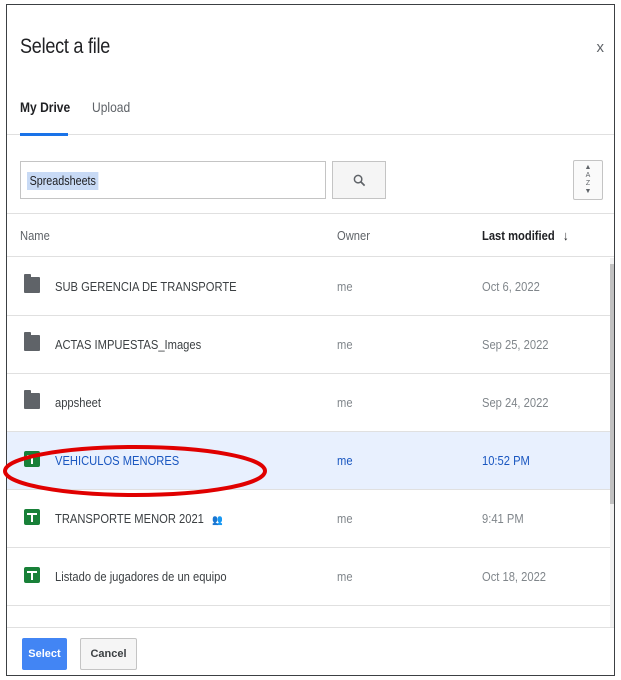  Describe the element at coordinates (45, 107) in the screenshot. I see `tab-my-drive: My Drive` at that location.